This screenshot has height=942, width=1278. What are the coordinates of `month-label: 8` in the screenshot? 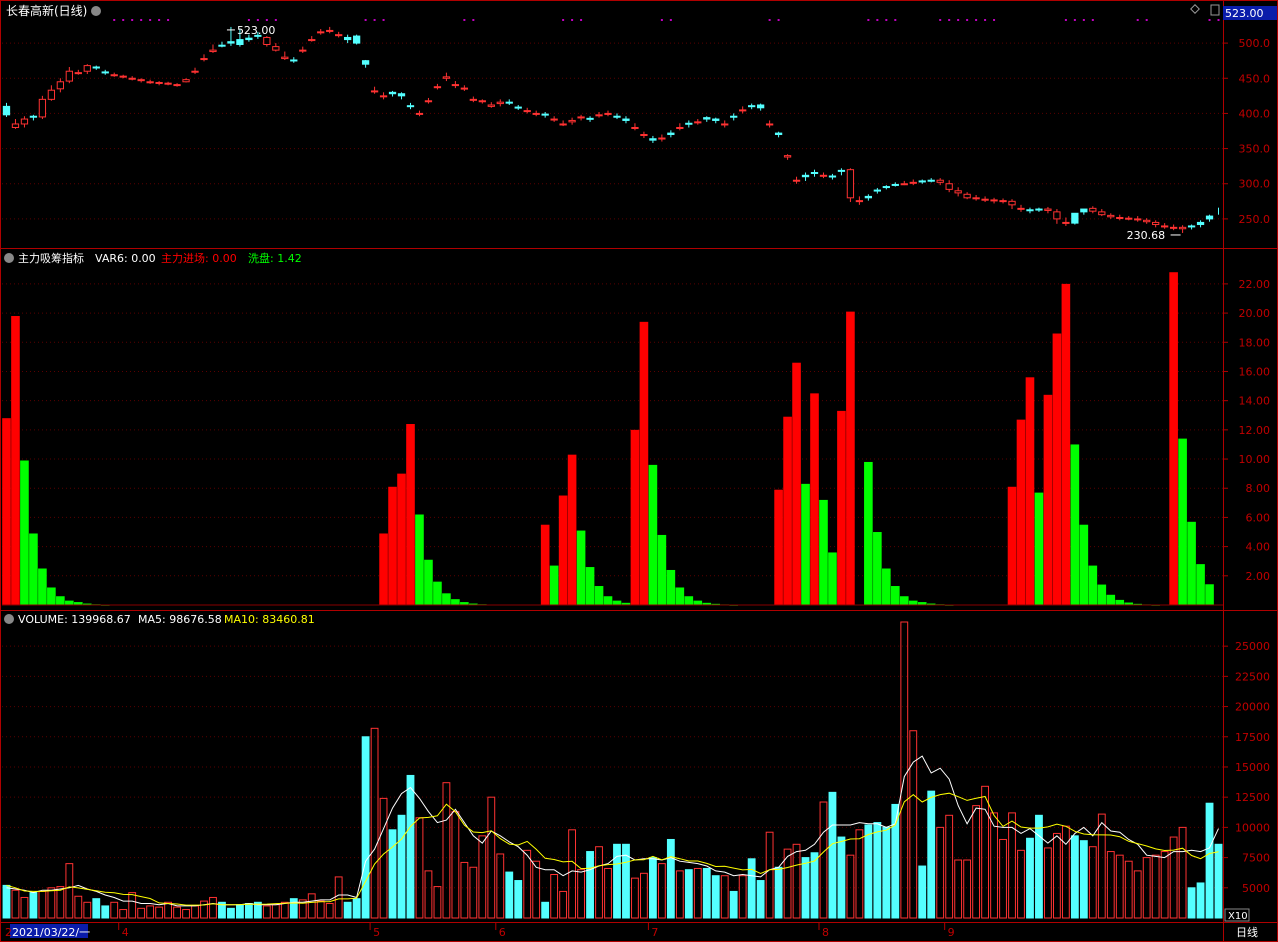 It's located at (825, 932).